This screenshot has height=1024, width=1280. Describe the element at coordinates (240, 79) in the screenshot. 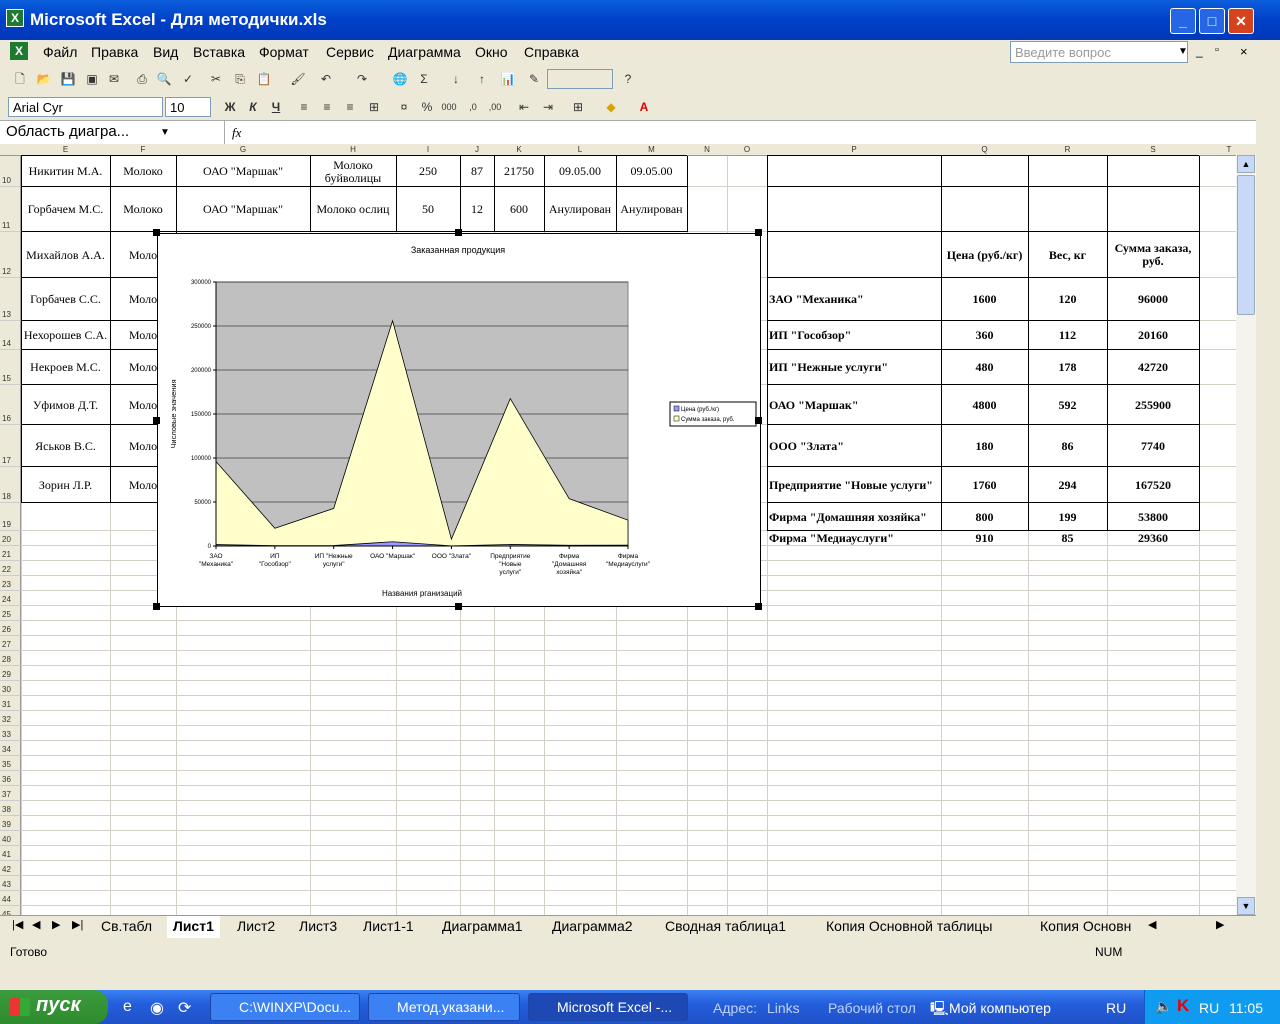

I see `copy-icon: ⎘` at that location.